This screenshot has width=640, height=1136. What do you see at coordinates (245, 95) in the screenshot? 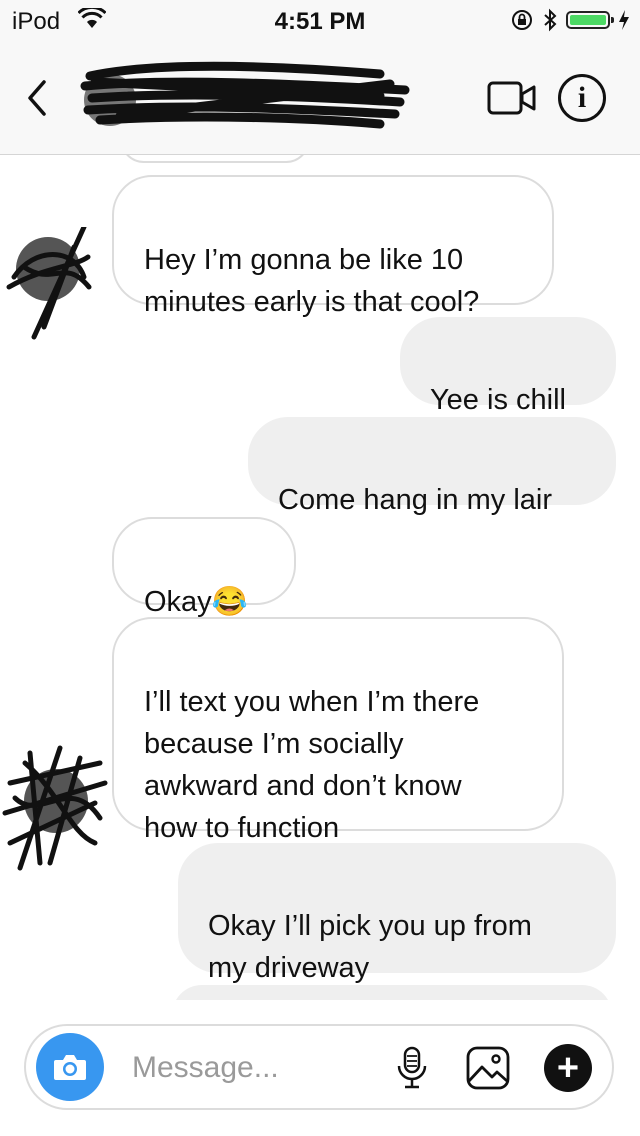
I see `redaction-scribble` at bounding box center [245, 95].